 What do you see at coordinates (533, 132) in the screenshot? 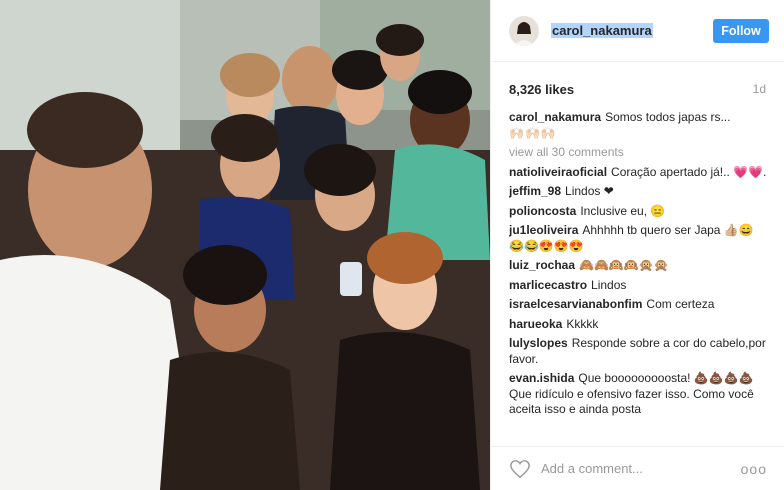
I see `caption-emoji: 🙌🏻🙌🏻🙌🏻` at bounding box center [533, 132].